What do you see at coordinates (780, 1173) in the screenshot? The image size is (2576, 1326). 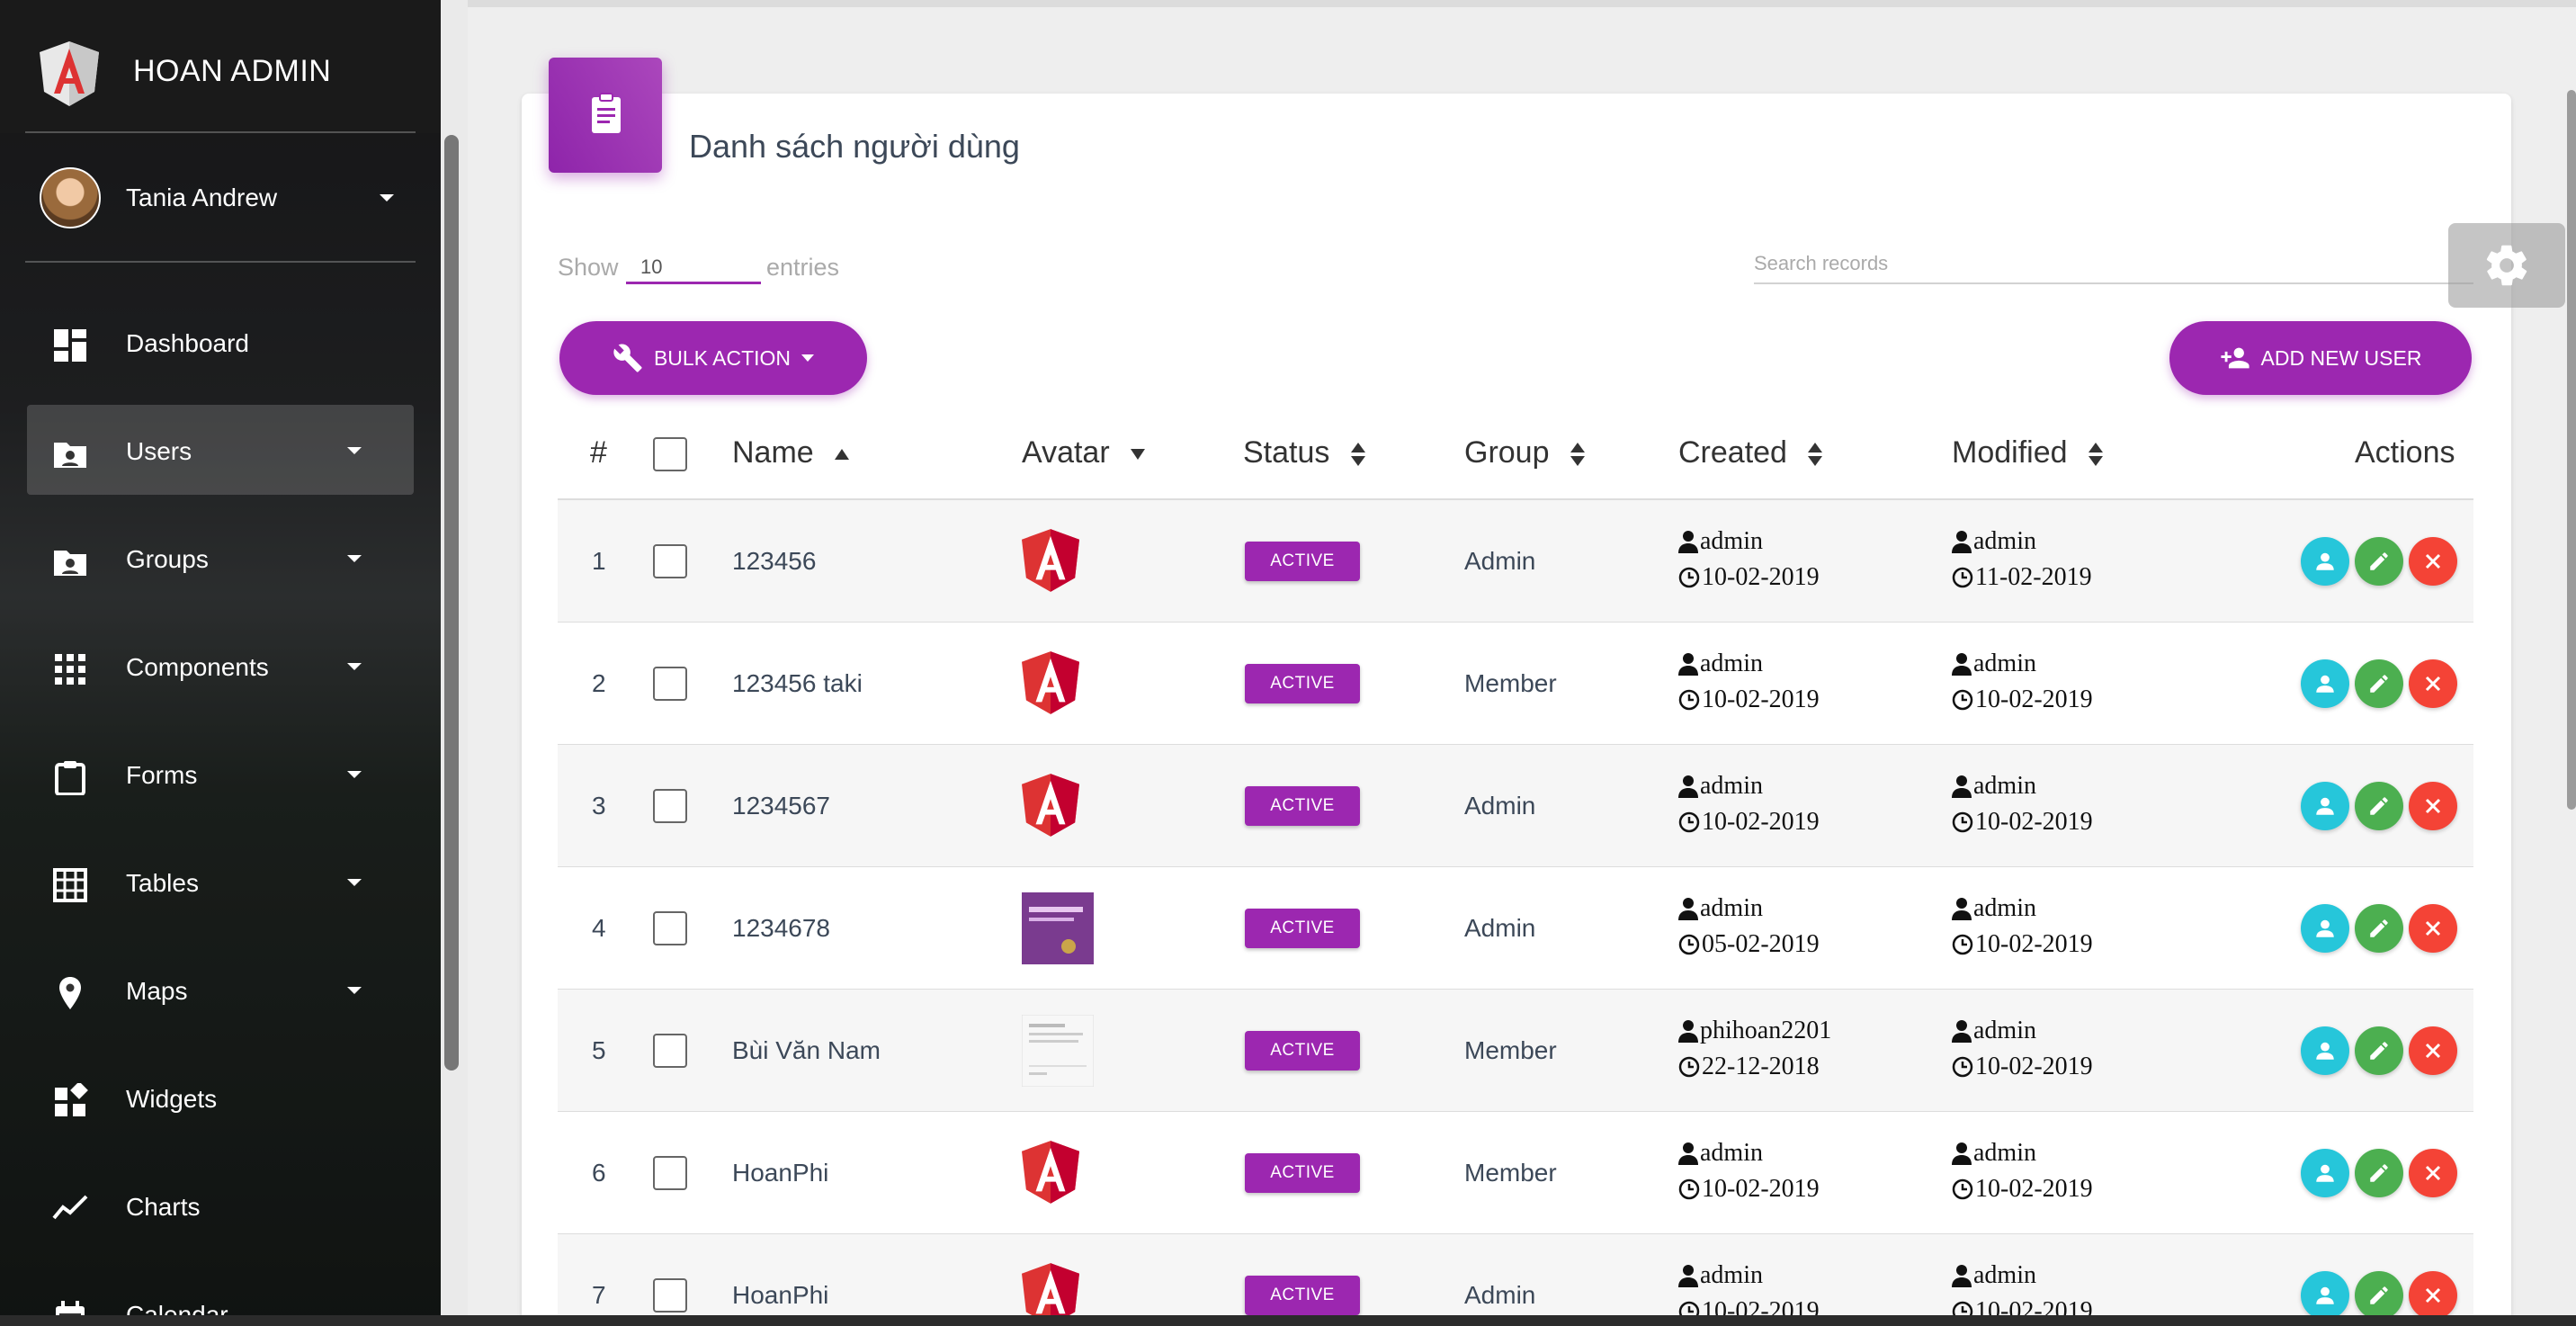 I see `user-name-cell: HoanPhi` at bounding box center [780, 1173].